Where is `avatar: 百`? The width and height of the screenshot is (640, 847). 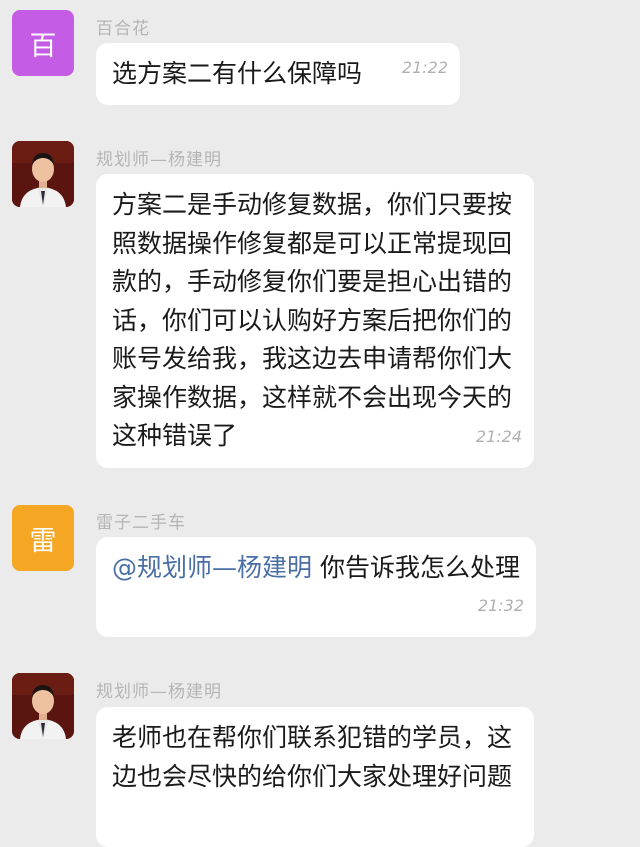 avatar: 百 is located at coordinates (43, 43).